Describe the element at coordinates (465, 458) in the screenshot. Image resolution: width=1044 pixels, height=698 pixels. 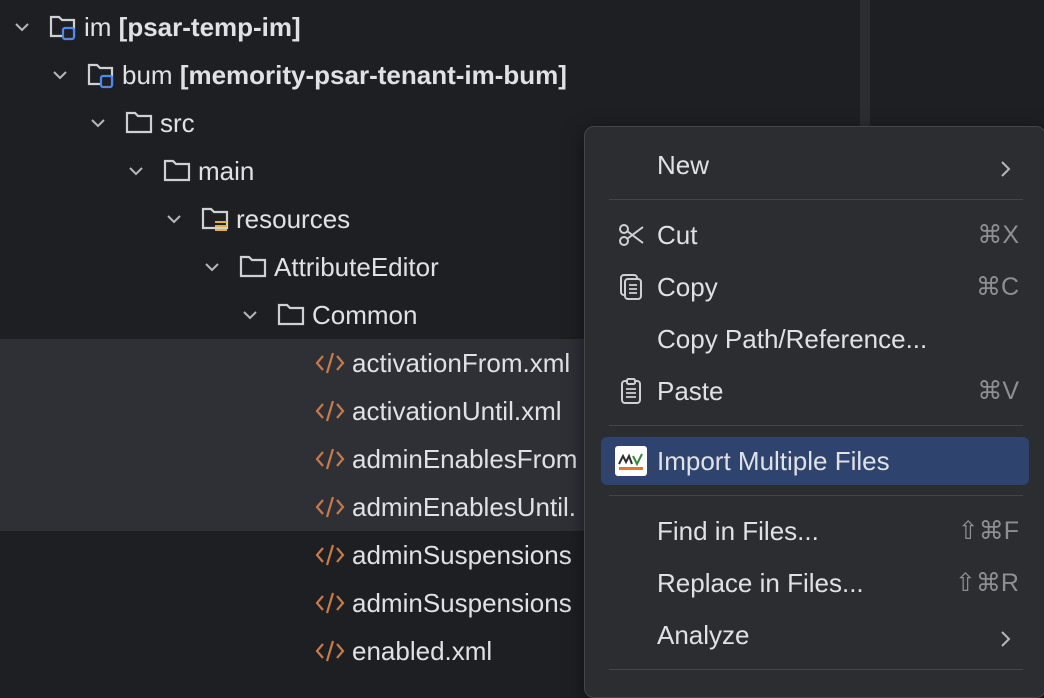
I see `tree-item-label: adminEnablesFrom` at that location.